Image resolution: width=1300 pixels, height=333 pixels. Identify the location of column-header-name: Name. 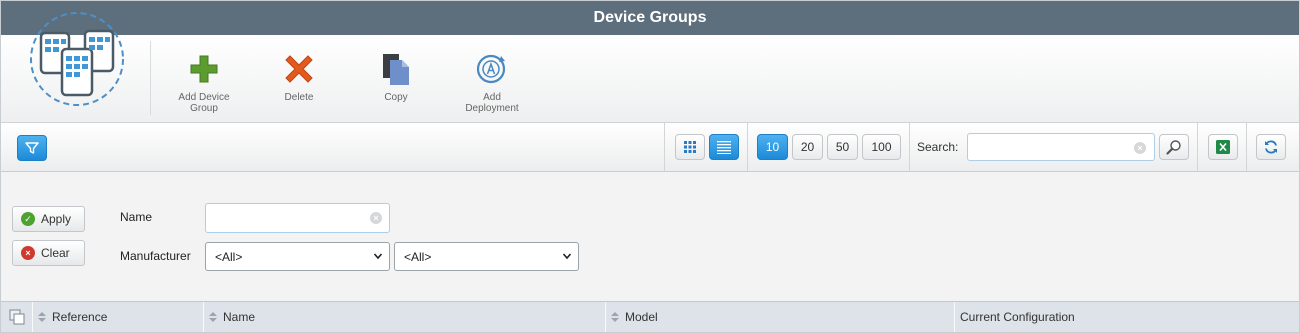
(406, 317).